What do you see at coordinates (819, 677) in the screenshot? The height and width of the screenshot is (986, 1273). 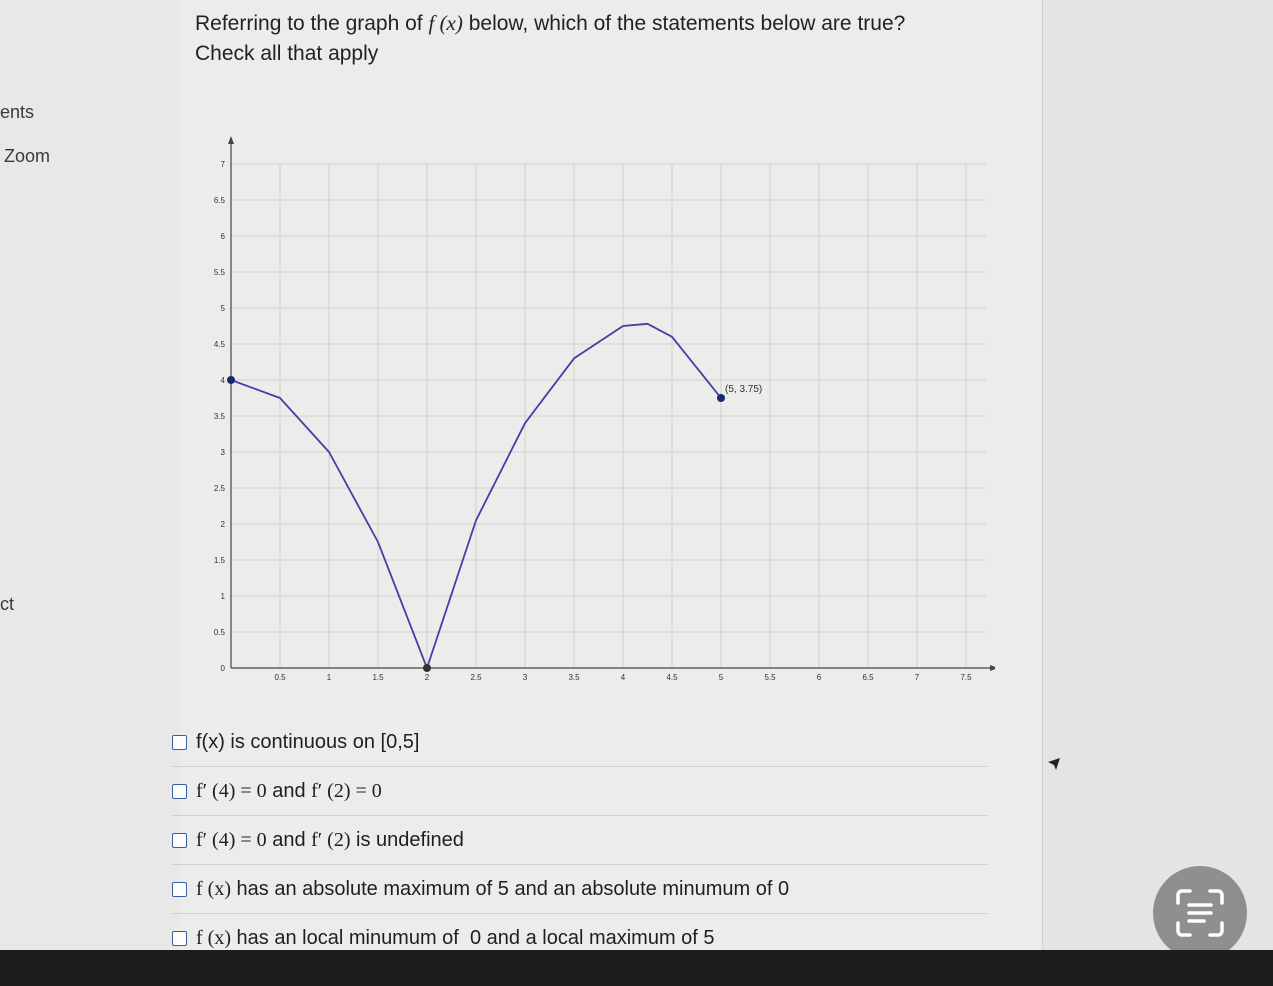 I see `x-tick-label: 6` at bounding box center [819, 677].